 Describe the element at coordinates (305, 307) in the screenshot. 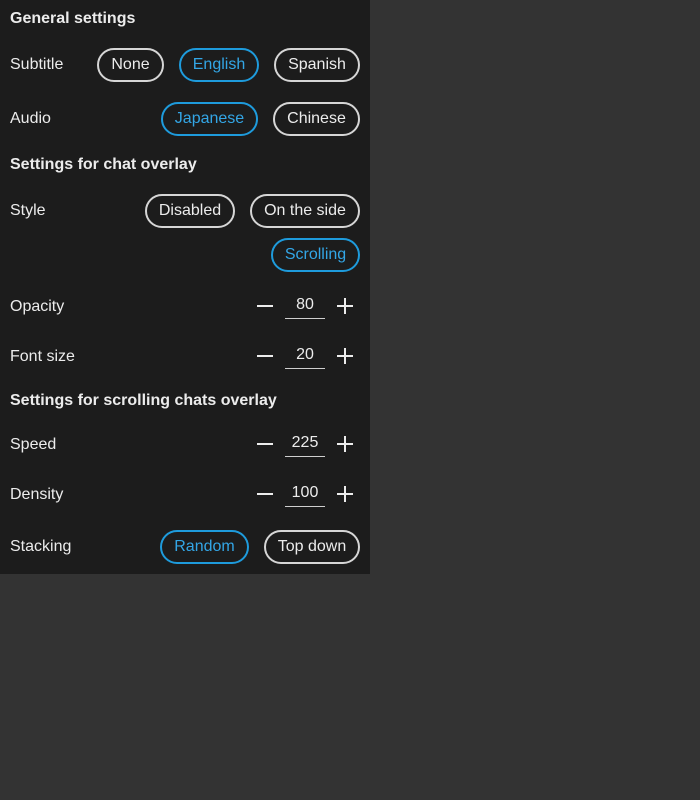

I see `opacity-value: 80` at that location.